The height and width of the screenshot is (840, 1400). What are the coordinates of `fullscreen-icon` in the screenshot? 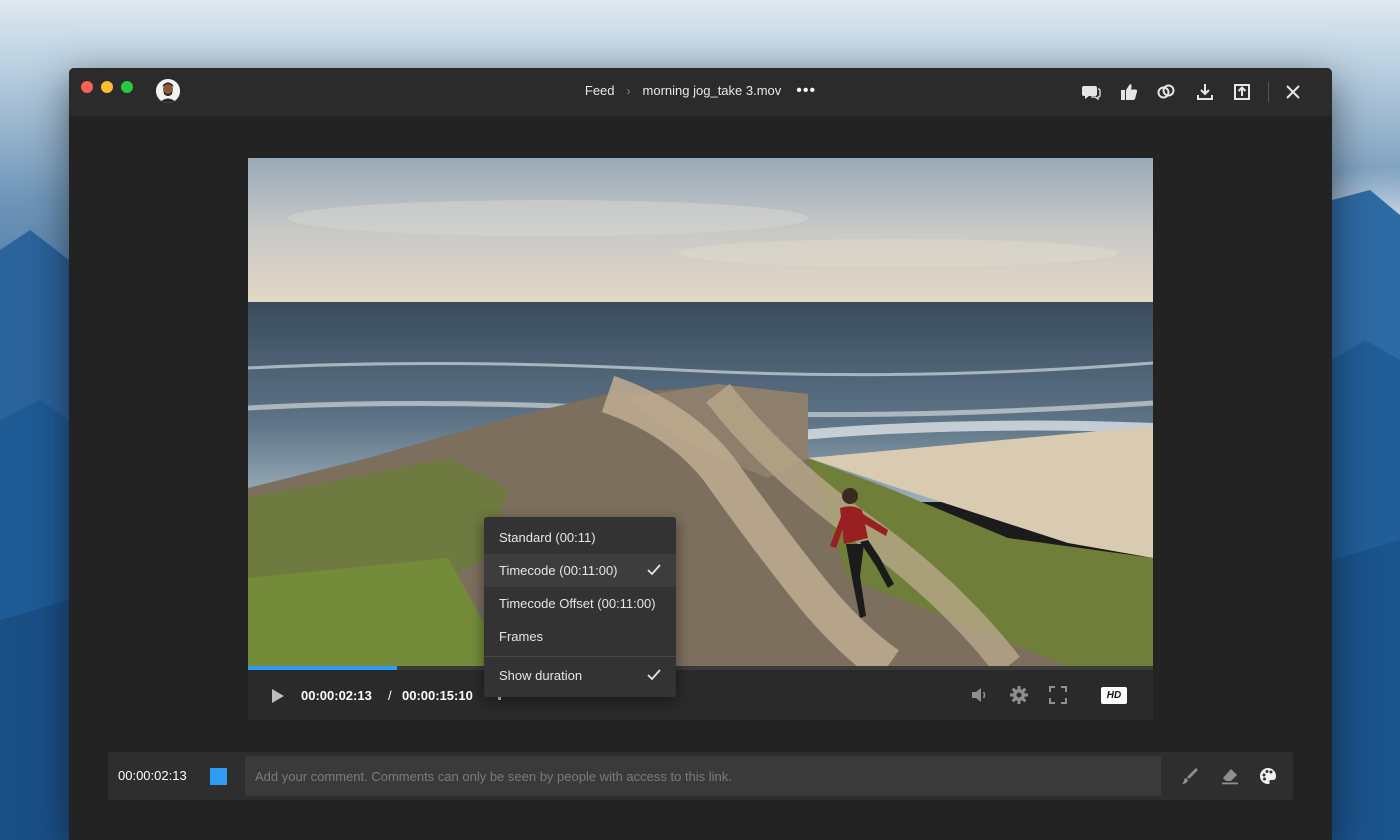 It's located at (1058, 695).